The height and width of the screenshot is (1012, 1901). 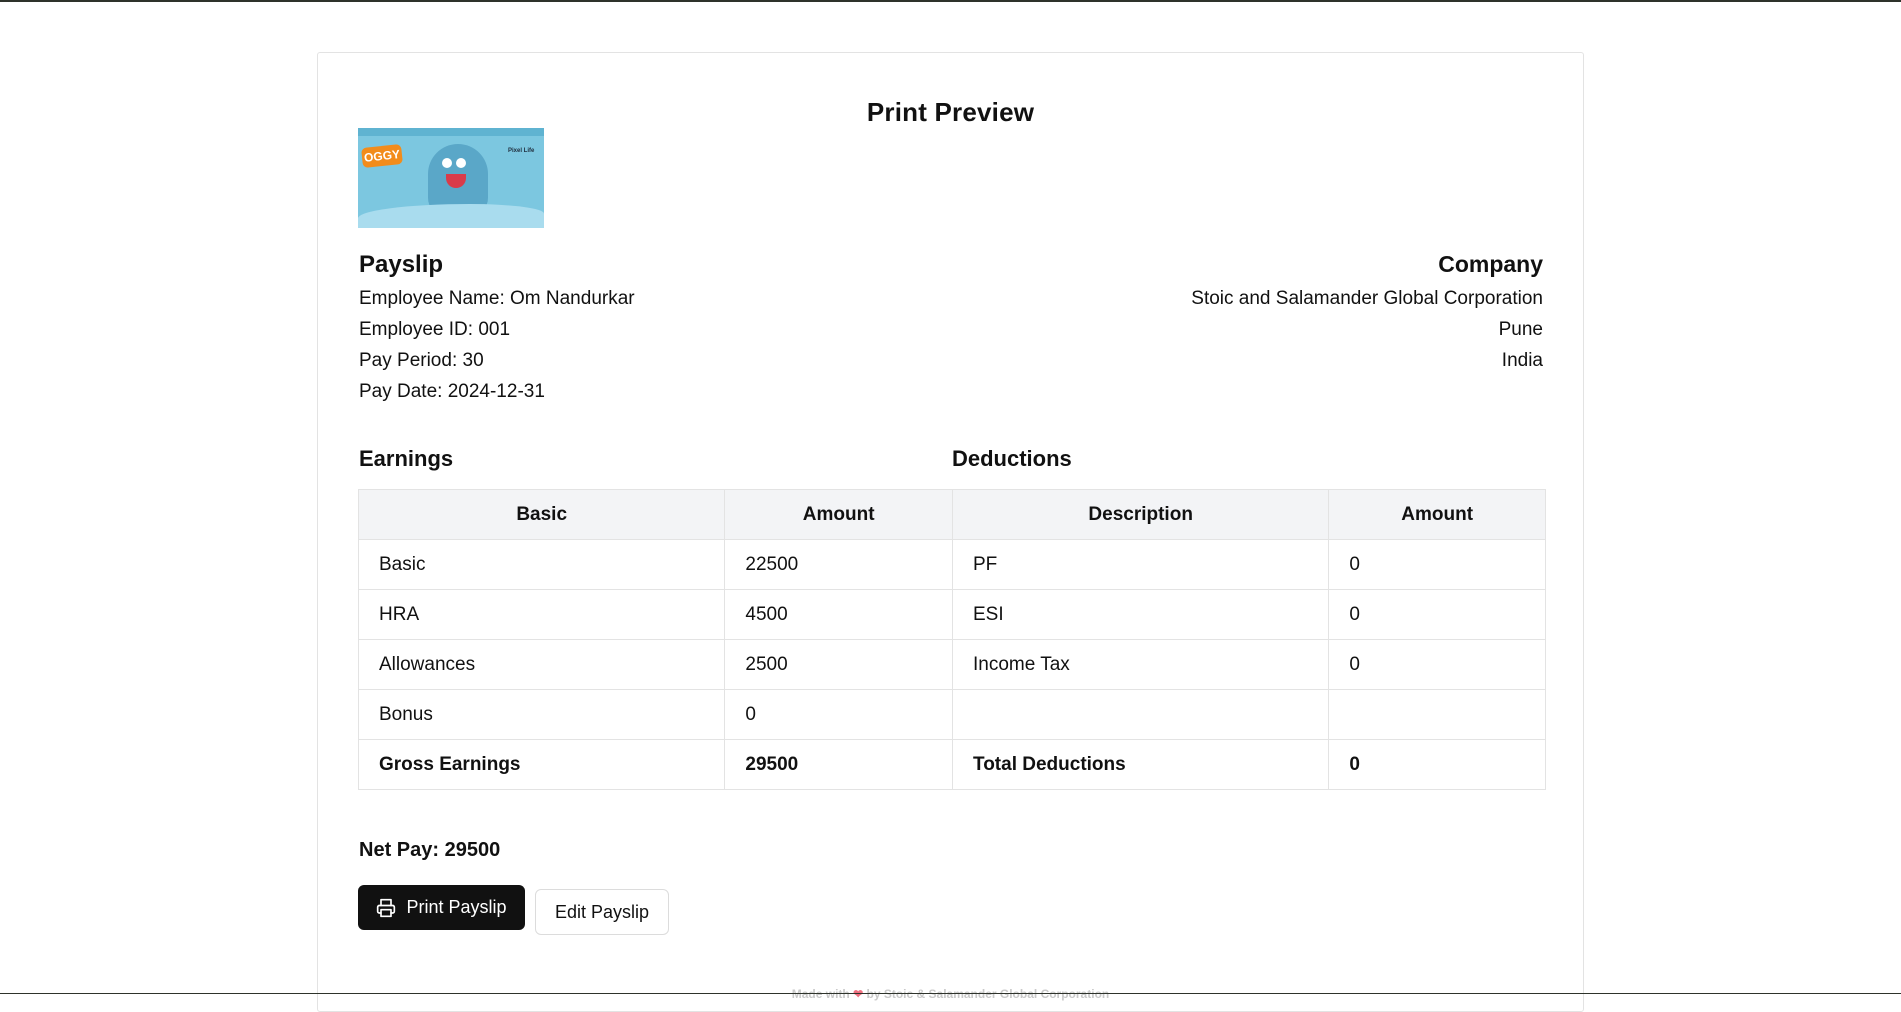 I want to click on table-header-row: Basic Amount, so click(x=655, y=514).